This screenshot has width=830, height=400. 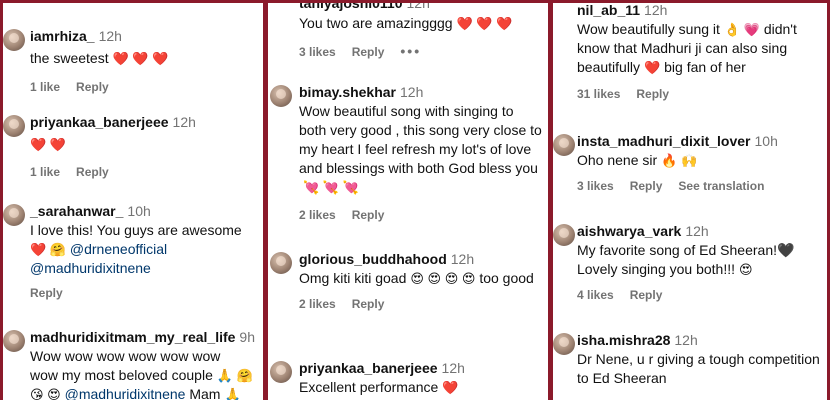 I want to click on more-options-icon: •••, so click(x=410, y=51).